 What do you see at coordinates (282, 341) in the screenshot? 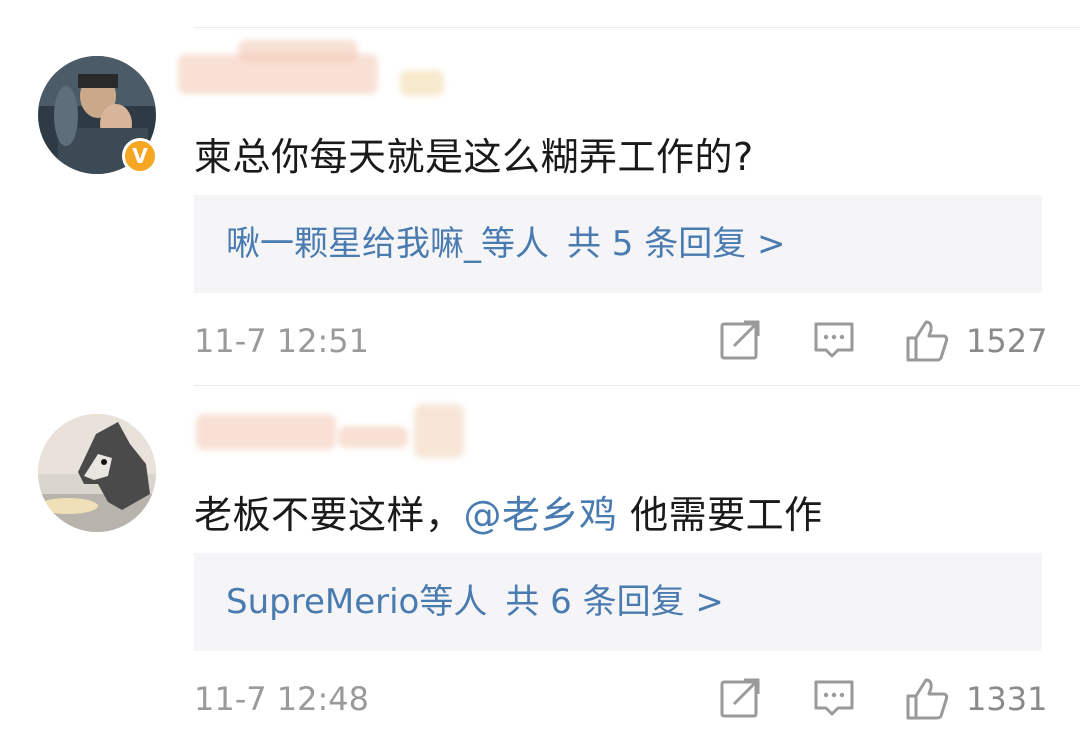
I see `timestamp: 11-7 12:51` at bounding box center [282, 341].